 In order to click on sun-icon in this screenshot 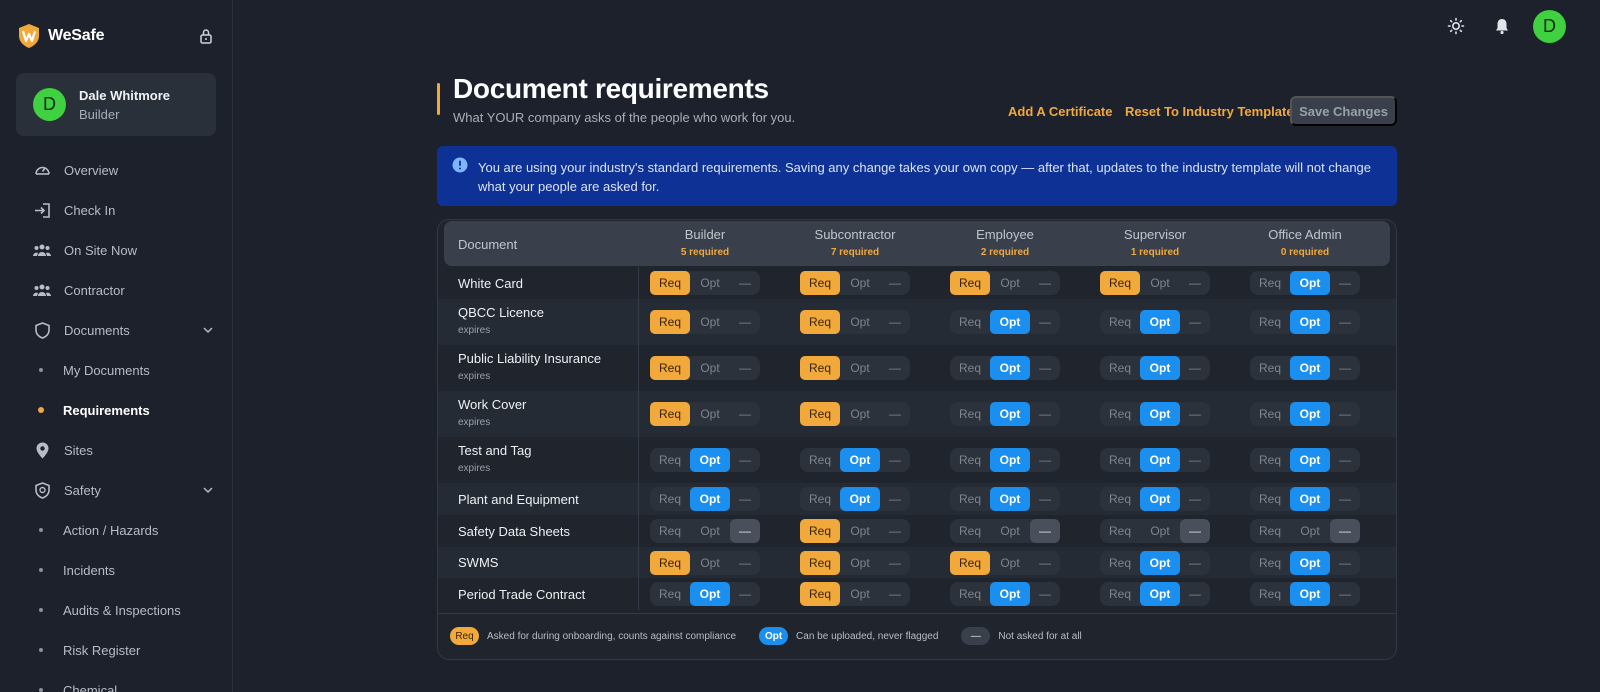, I will do `click(1456, 26)`.